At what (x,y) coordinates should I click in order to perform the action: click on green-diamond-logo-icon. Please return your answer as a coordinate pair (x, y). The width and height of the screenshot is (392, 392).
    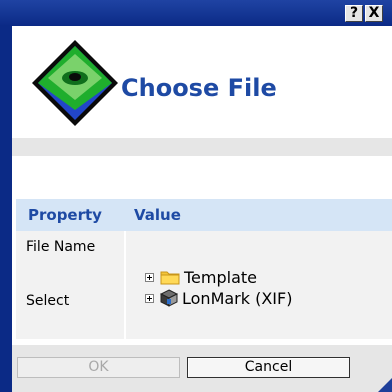
    Looking at the image, I should click on (75, 83).